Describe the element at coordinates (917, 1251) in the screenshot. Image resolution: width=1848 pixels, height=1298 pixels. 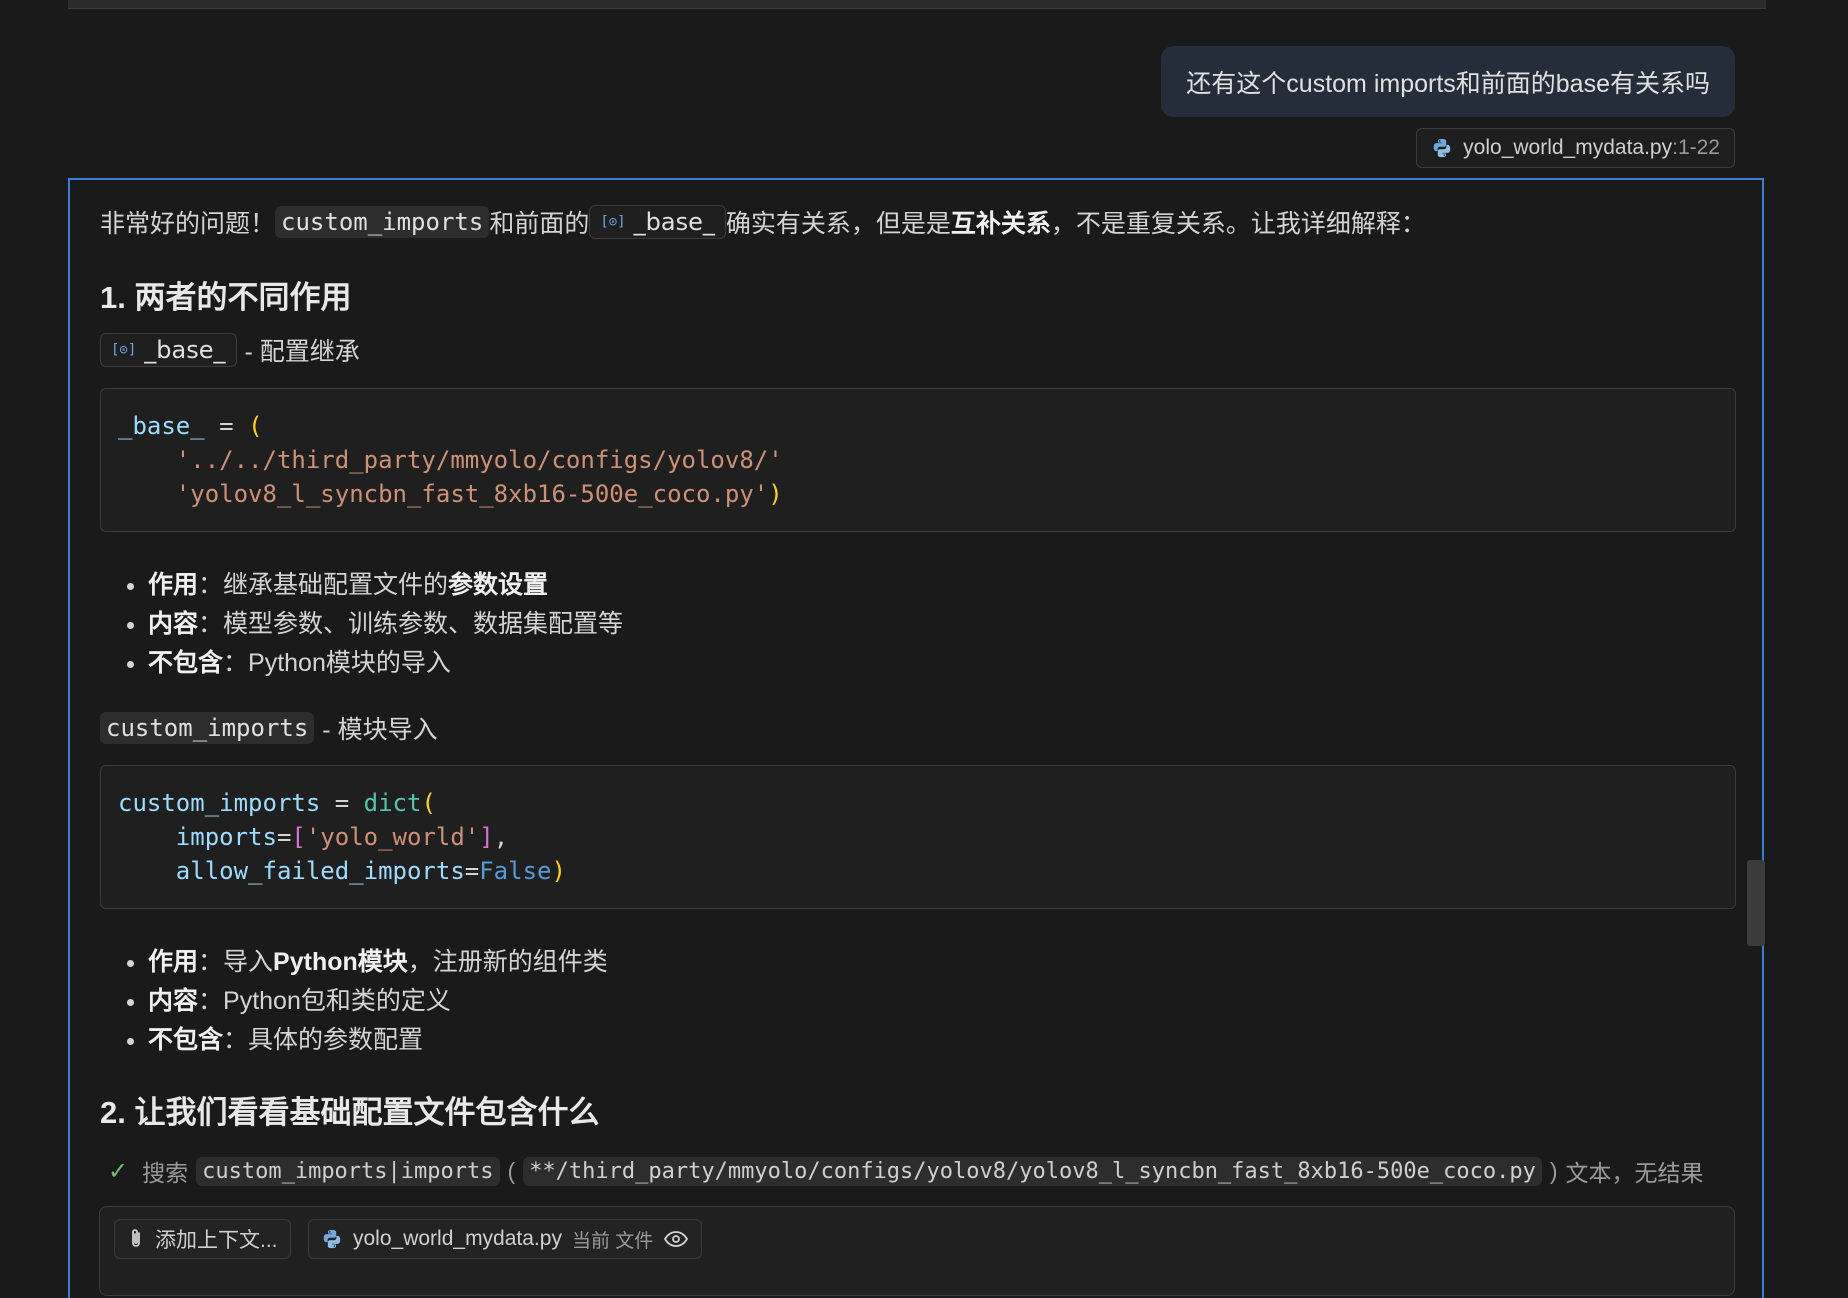
I see `chat-composer: 添加上下文... yolo_world_mydata.py 当前 文件` at that location.